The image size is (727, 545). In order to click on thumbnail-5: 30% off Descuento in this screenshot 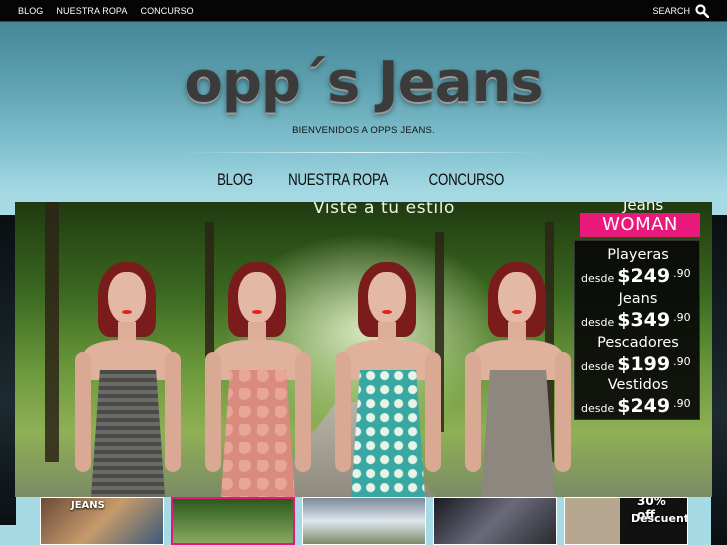, I will do `click(626, 521)`.